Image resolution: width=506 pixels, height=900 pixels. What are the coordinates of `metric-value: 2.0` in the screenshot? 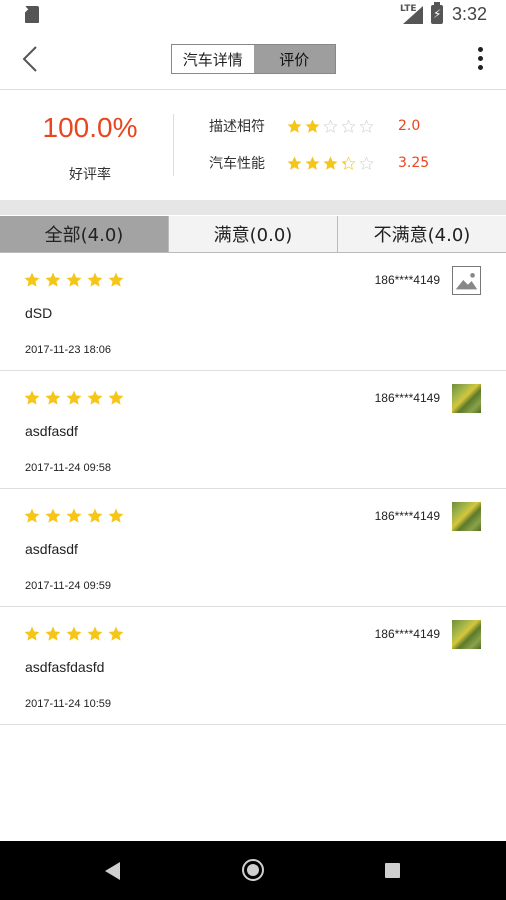 It's located at (409, 126).